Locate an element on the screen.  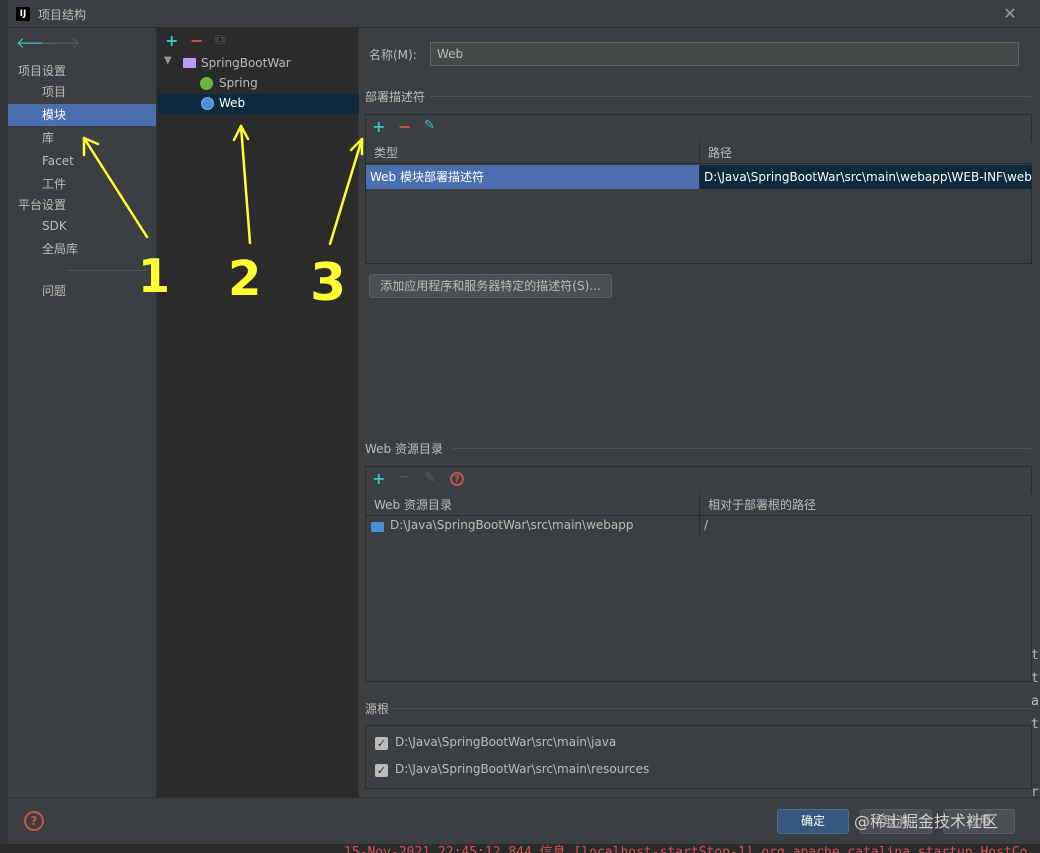
annotation-overlay is located at coordinates (223, 185).